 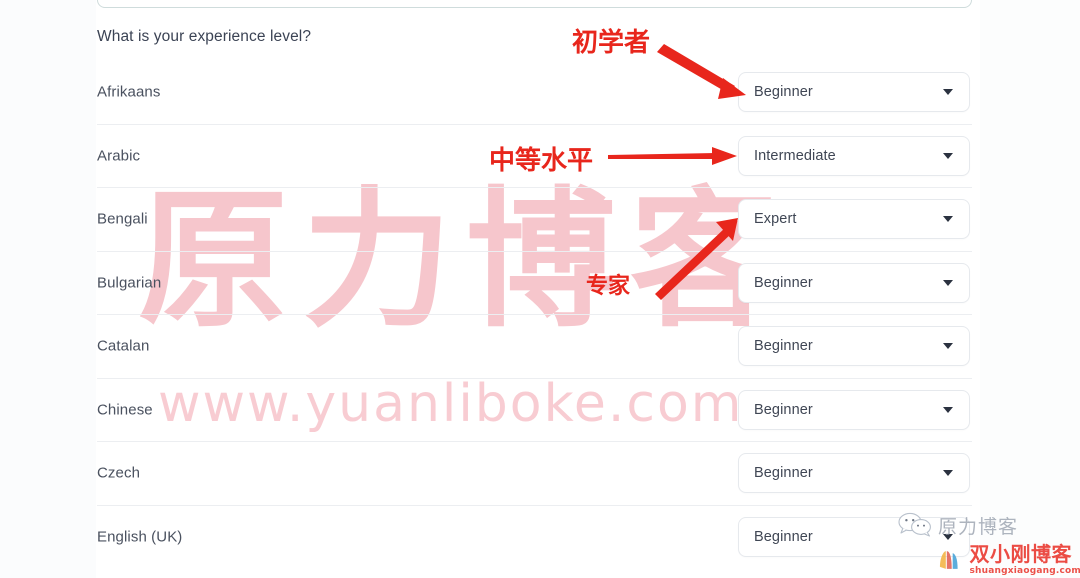 What do you see at coordinates (1020, 553) in the screenshot?
I see `shuangxiaogang-title: 双小刚博客` at bounding box center [1020, 553].